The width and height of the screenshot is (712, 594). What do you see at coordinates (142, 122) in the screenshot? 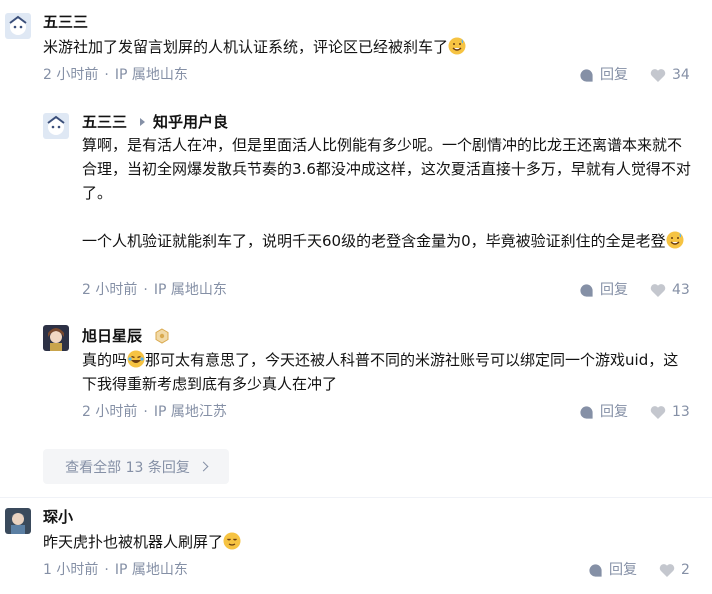
I see `reply-arrow-icon` at bounding box center [142, 122].